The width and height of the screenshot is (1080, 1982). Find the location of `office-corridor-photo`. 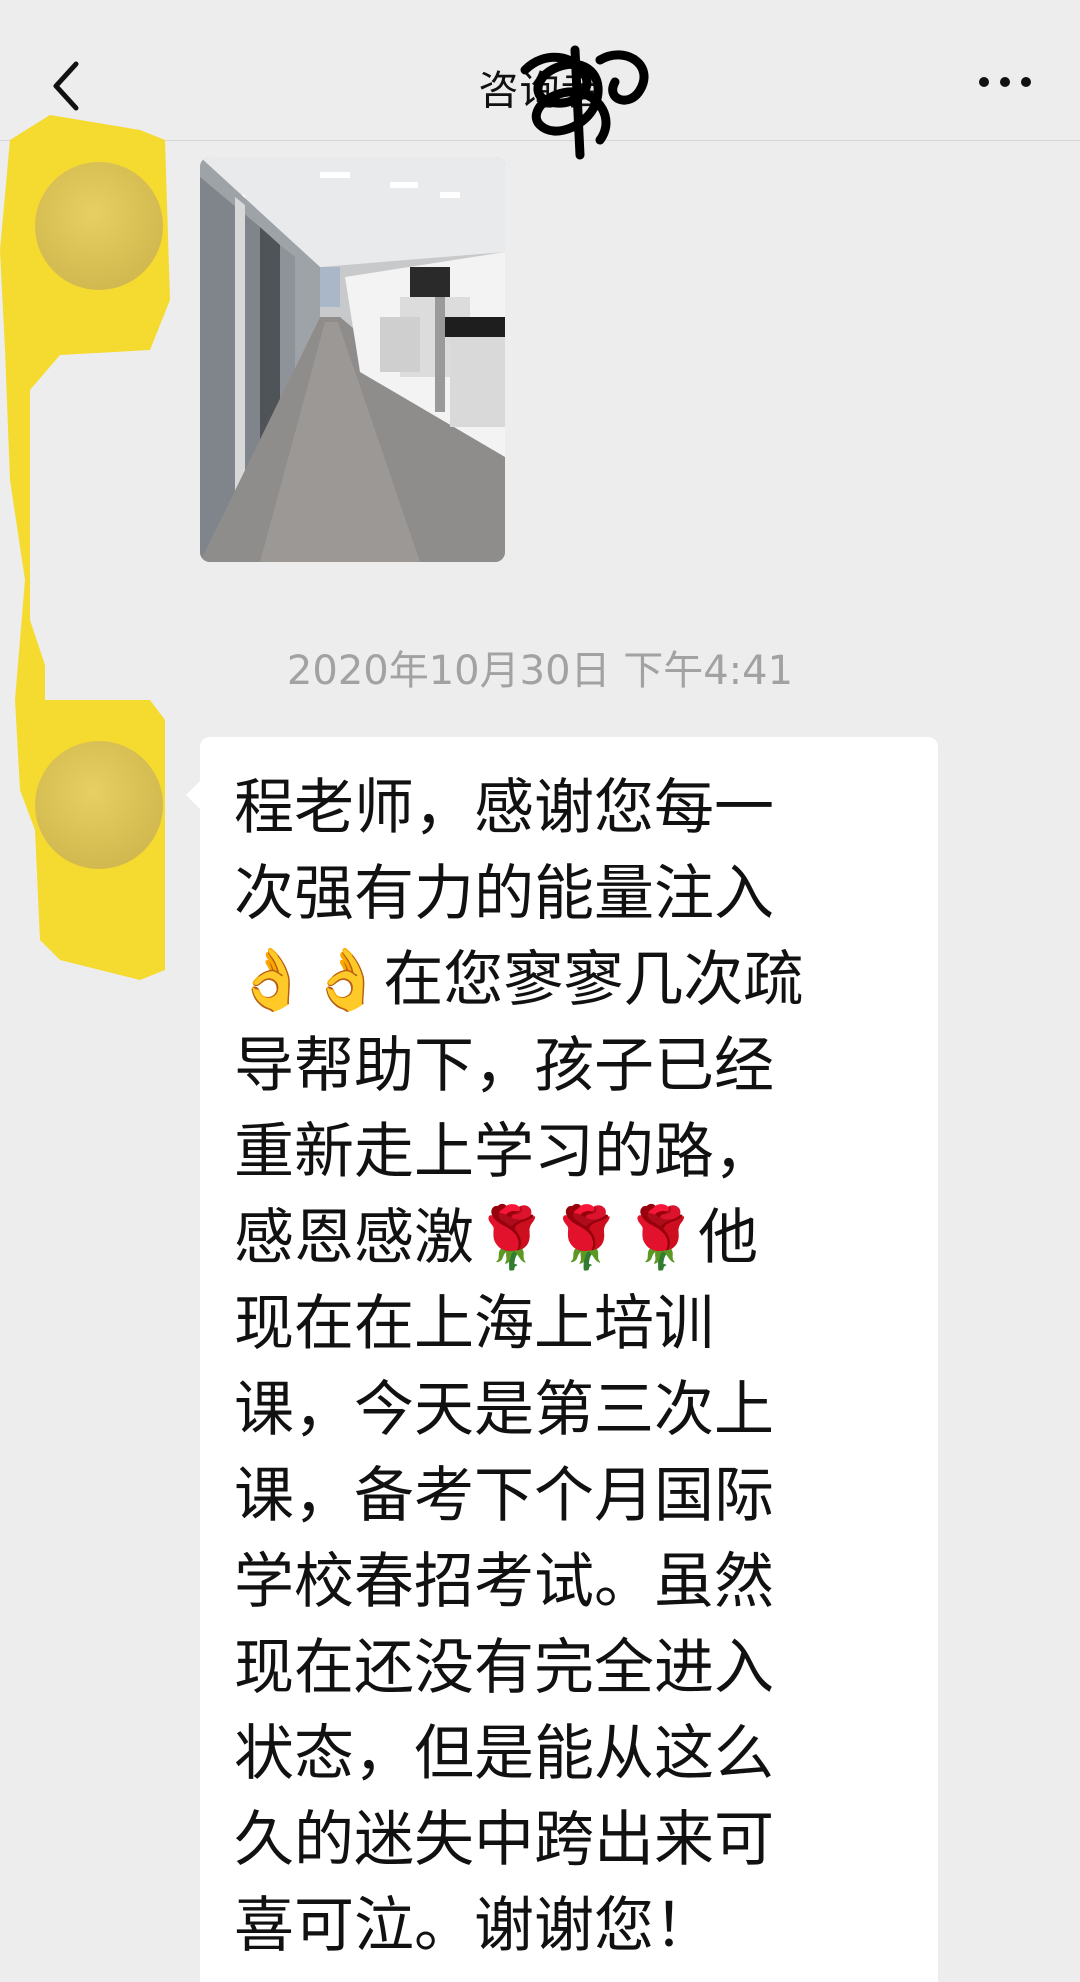

office-corridor-photo is located at coordinates (352, 359).